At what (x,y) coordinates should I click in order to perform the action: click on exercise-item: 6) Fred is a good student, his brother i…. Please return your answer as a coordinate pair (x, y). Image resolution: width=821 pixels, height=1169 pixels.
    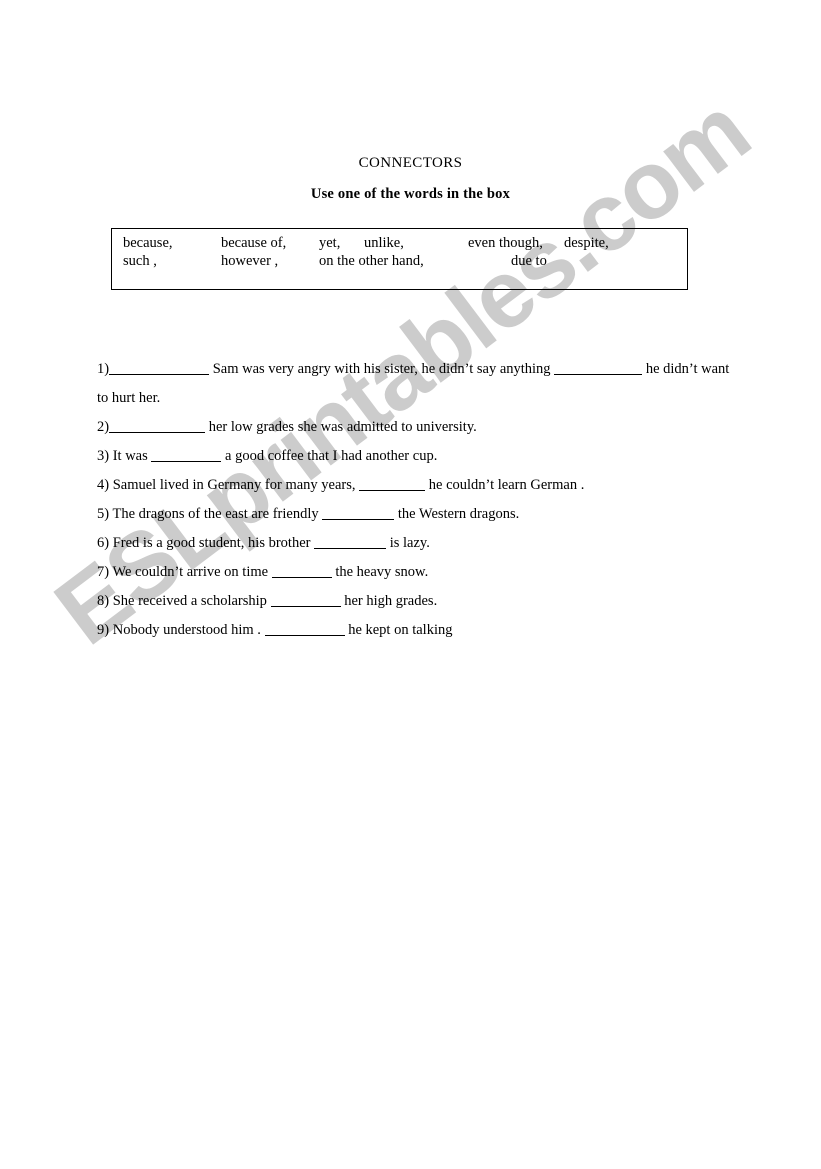
    Looking at the image, I should click on (422, 543).